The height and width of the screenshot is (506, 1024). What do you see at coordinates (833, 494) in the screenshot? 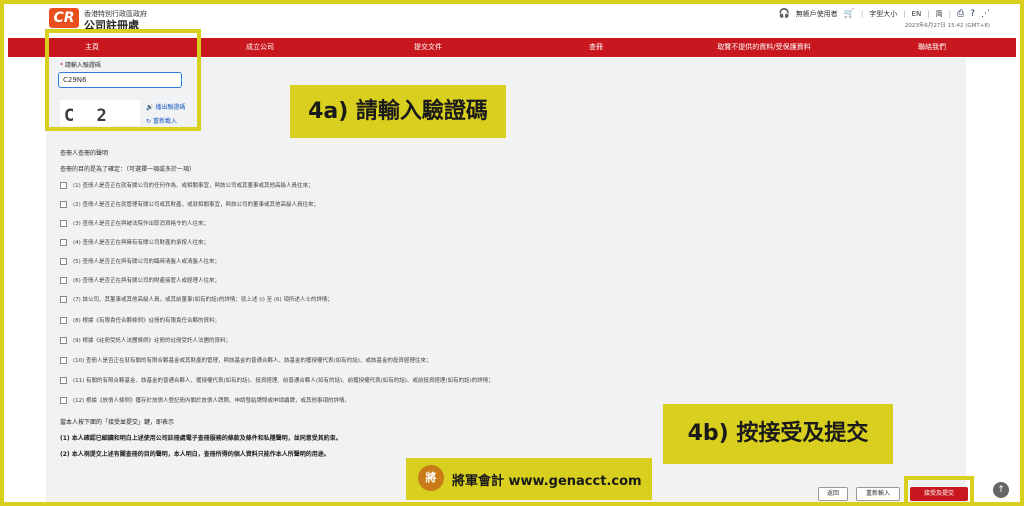
I see `back-button: 返回` at bounding box center [833, 494].